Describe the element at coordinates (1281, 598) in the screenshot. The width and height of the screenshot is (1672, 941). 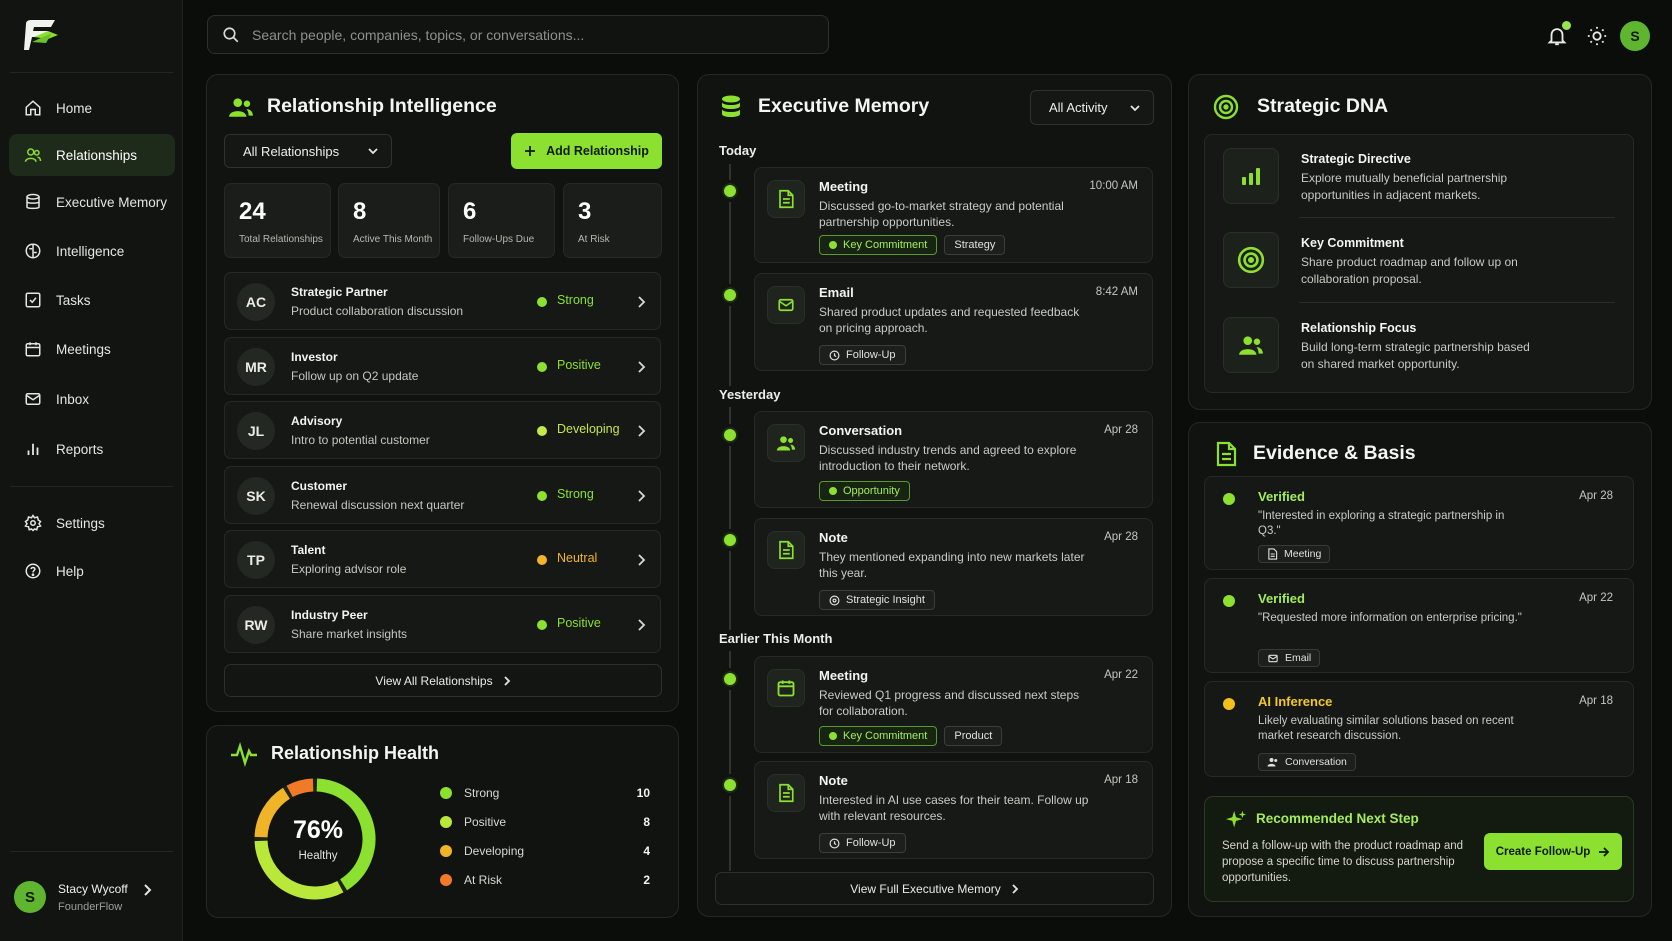
I see `evidence-title: Verified` at that location.